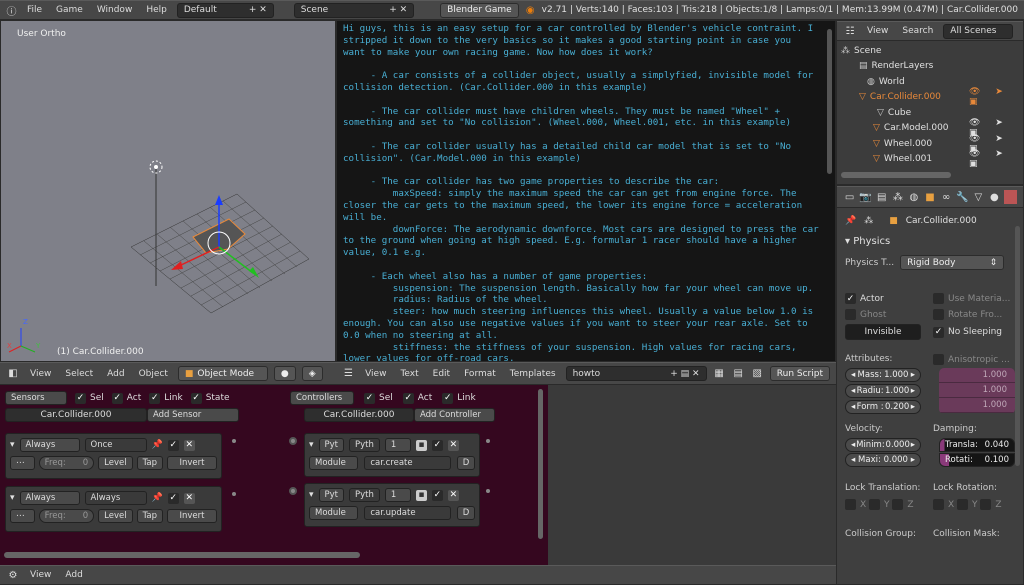 This screenshot has height=585, width=1024. I want to click on priority-icon: ▪, so click(421, 445).